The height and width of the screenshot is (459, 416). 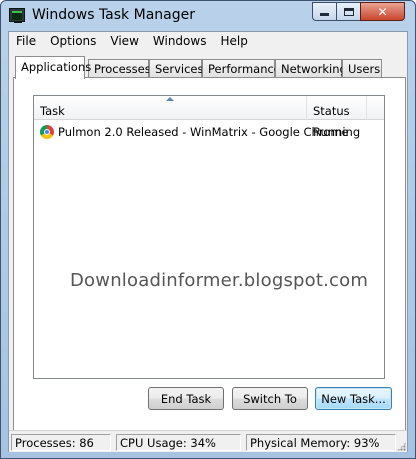 What do you see at coordinates (362, 68) in the screenshot?
I see `tab-users: Users` at bounding box center [362, 68].